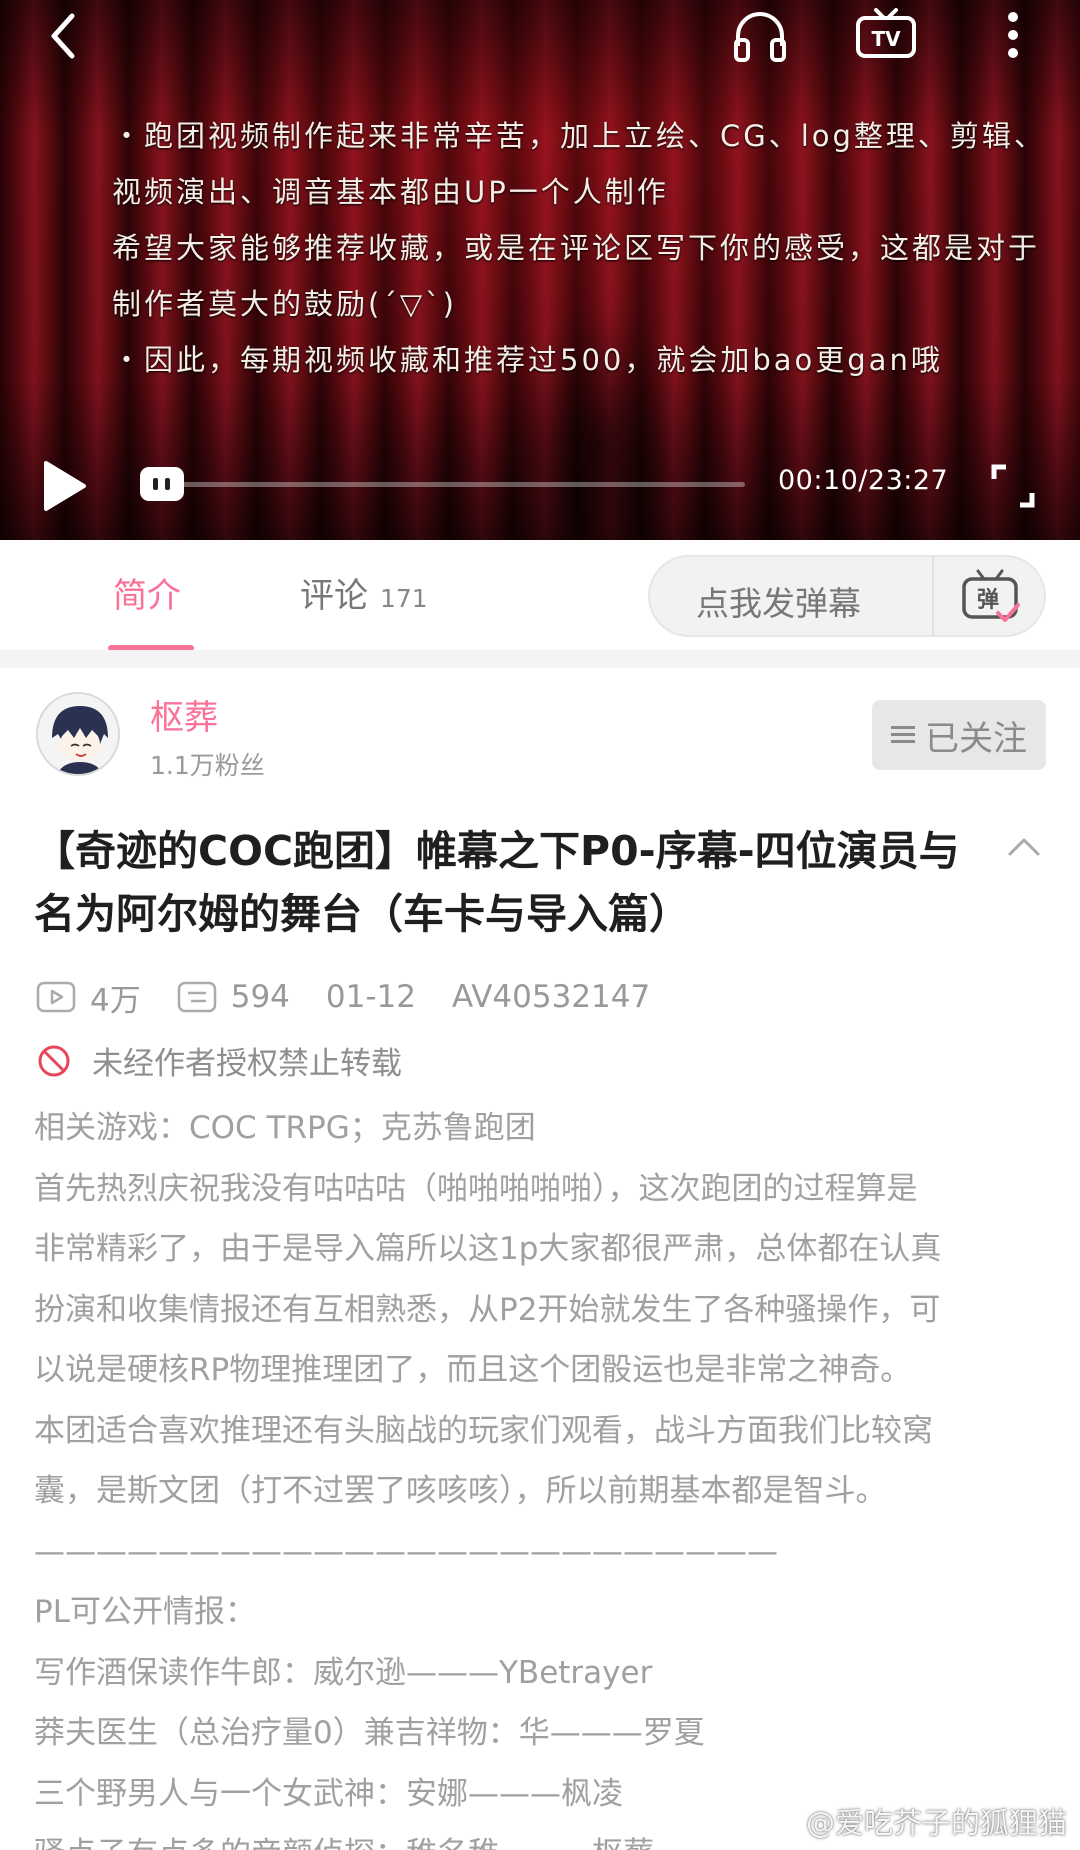 The image size is (1080, 1850). What do you see at coordinates (1013, 486) in the screenshot?
I see `fullscreen-icon` at bounding box center [1013, 486].